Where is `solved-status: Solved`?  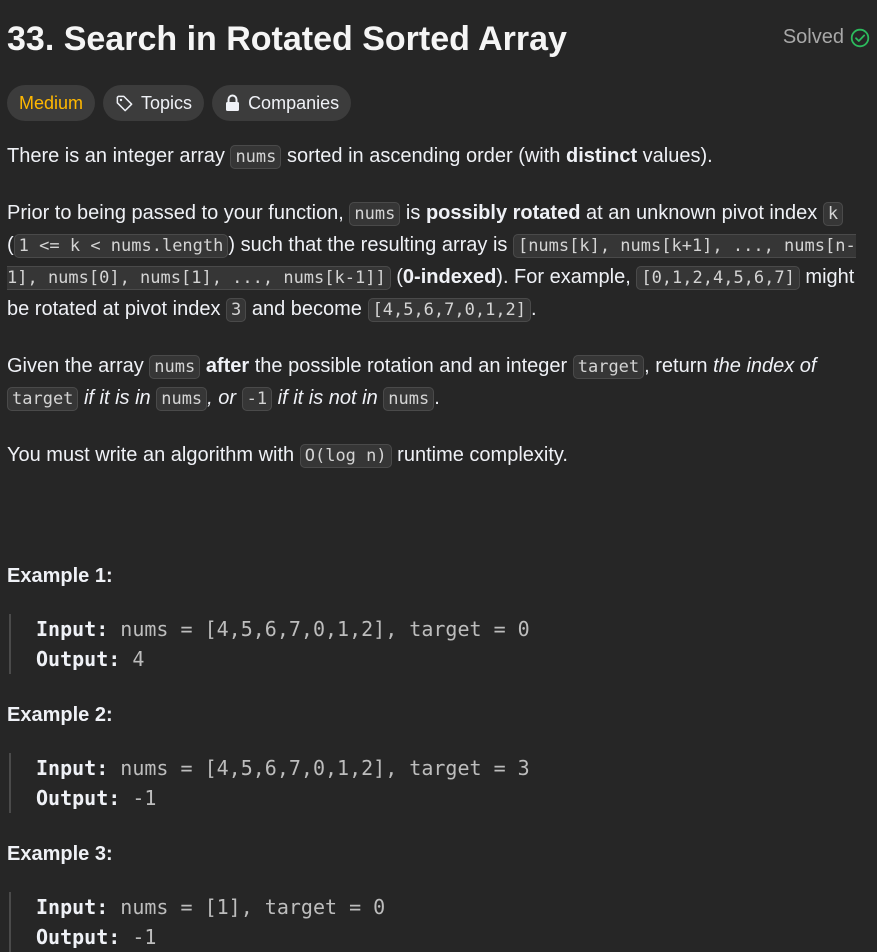 solved-status: Solved is located at coordinates (826, 37).